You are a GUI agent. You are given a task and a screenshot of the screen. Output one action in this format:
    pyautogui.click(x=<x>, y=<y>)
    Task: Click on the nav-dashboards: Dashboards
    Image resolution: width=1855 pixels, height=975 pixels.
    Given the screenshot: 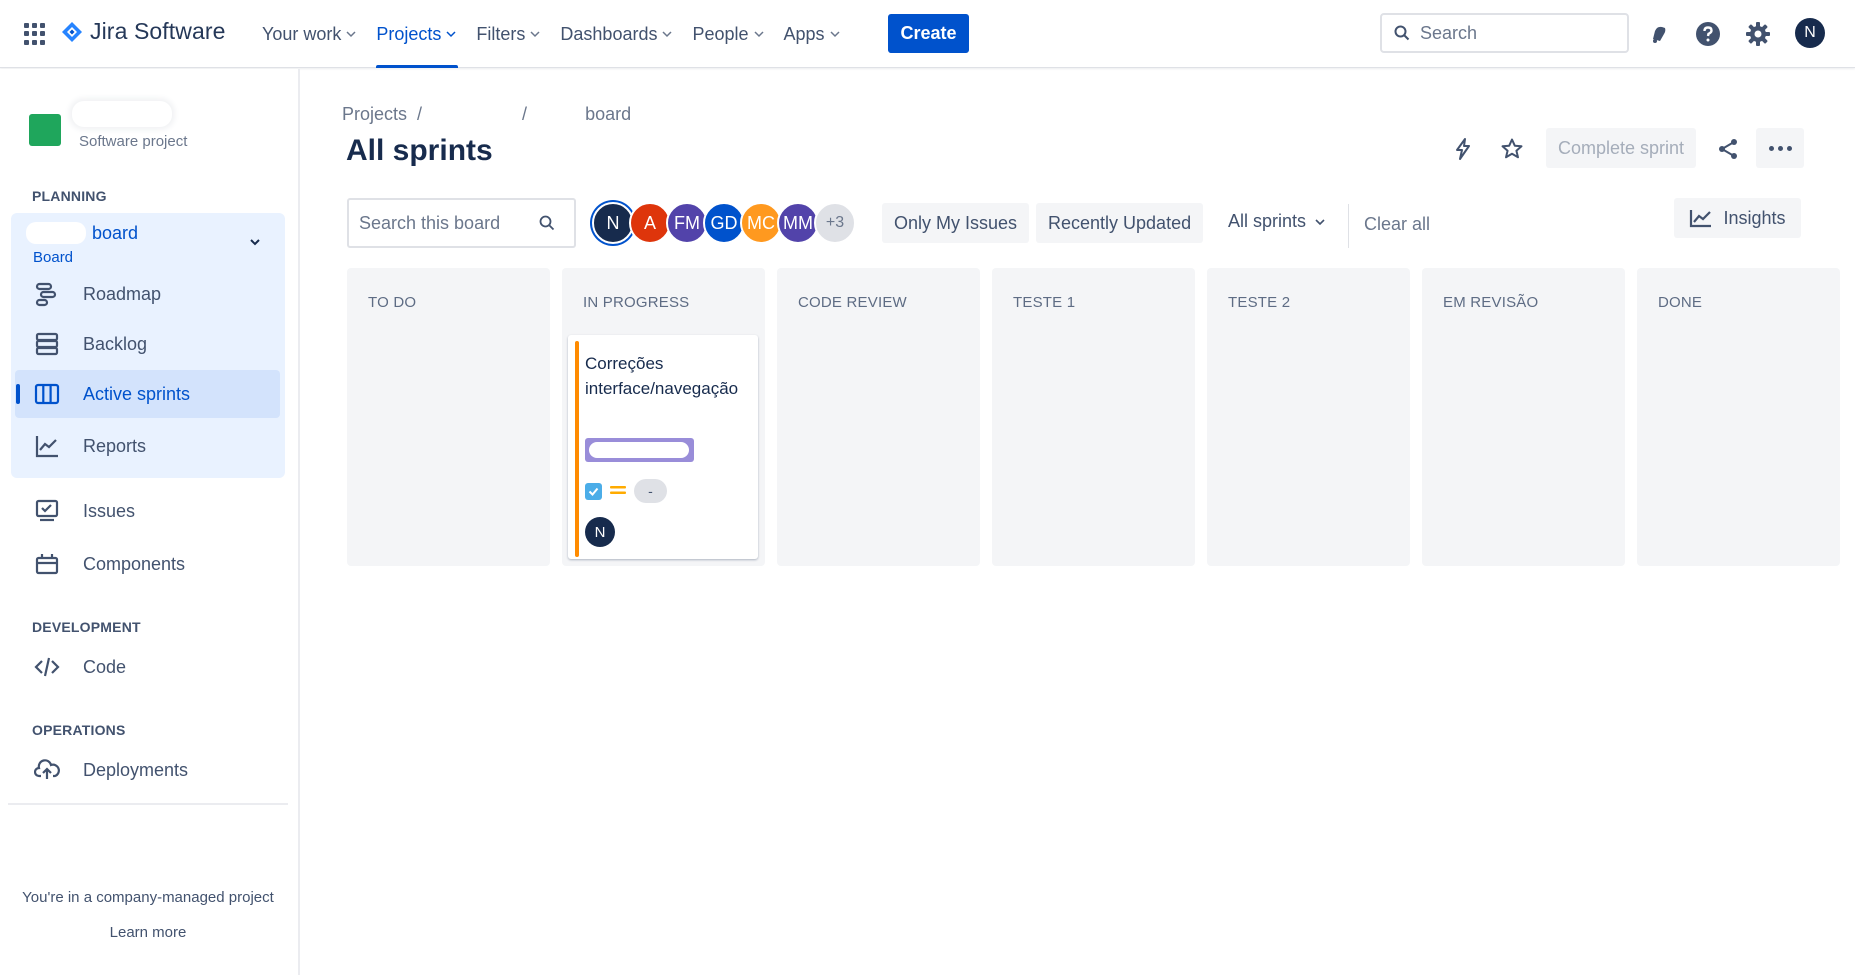 What is the action you would take?
    pyautogui.click(x=616, y=34)
    